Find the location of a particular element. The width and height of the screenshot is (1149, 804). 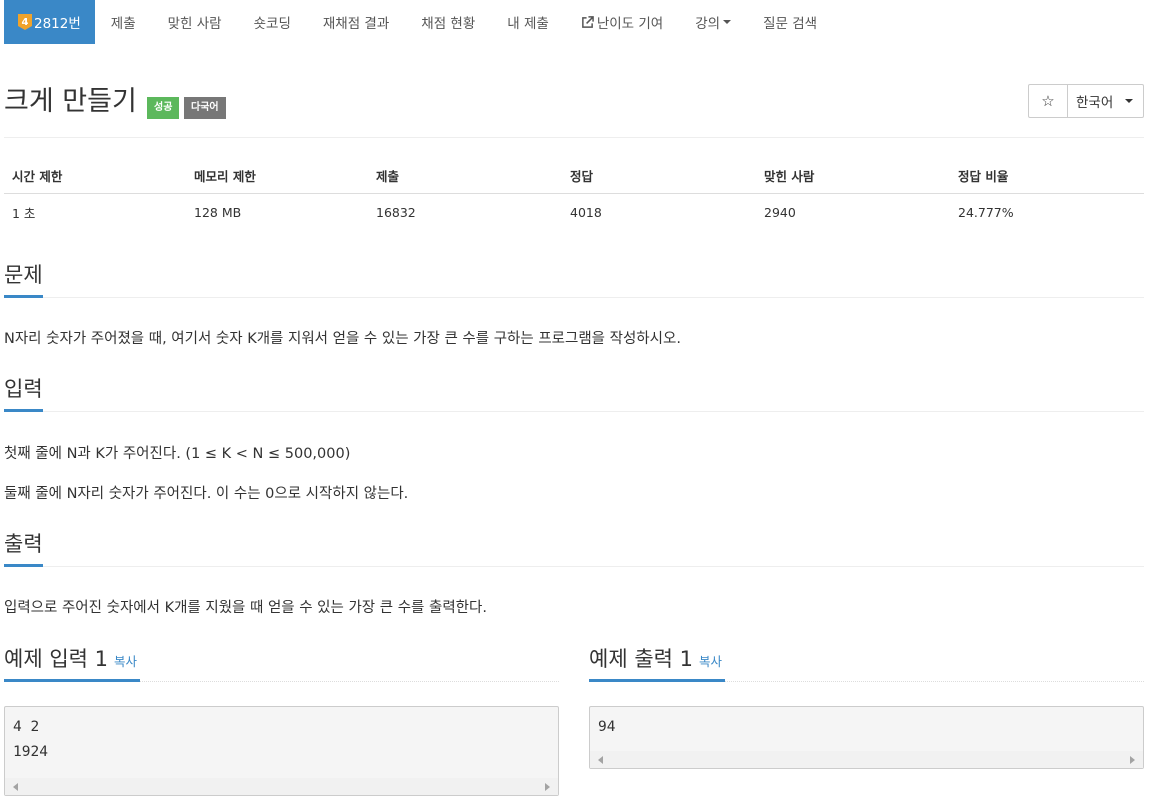

input-description-1: 첫째 줄에 N과 K가 주어진다. (1 ≤ K < N ≤ 500,000) is located at coordinates (177, 454).